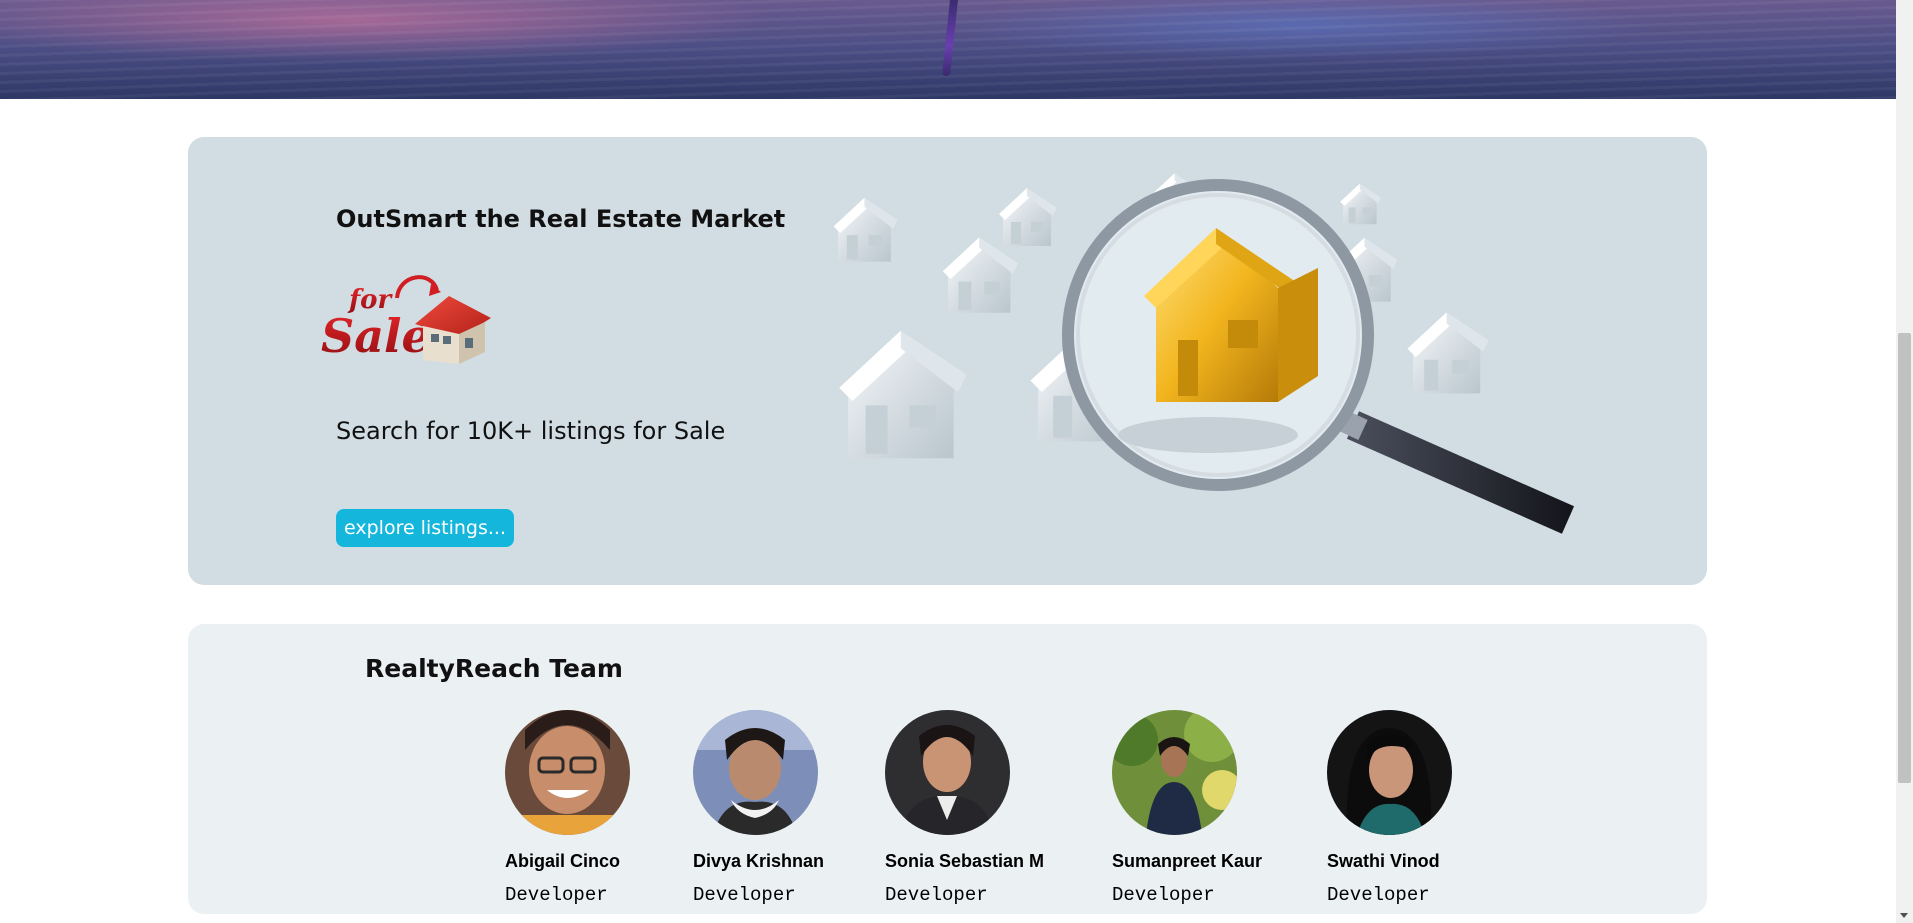  Describe the element at coordinates (1187, 861) in the screenshot. I see `member-name: Sumanpreet Kaur` at that location.